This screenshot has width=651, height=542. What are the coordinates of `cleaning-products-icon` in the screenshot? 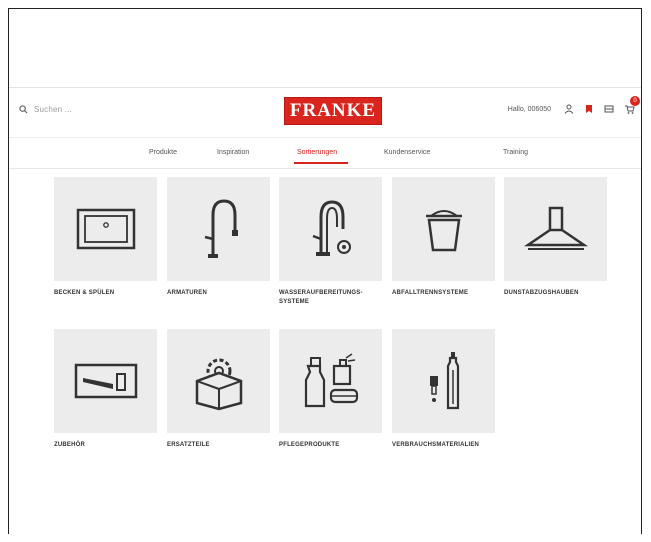 It's located at (331, 380).